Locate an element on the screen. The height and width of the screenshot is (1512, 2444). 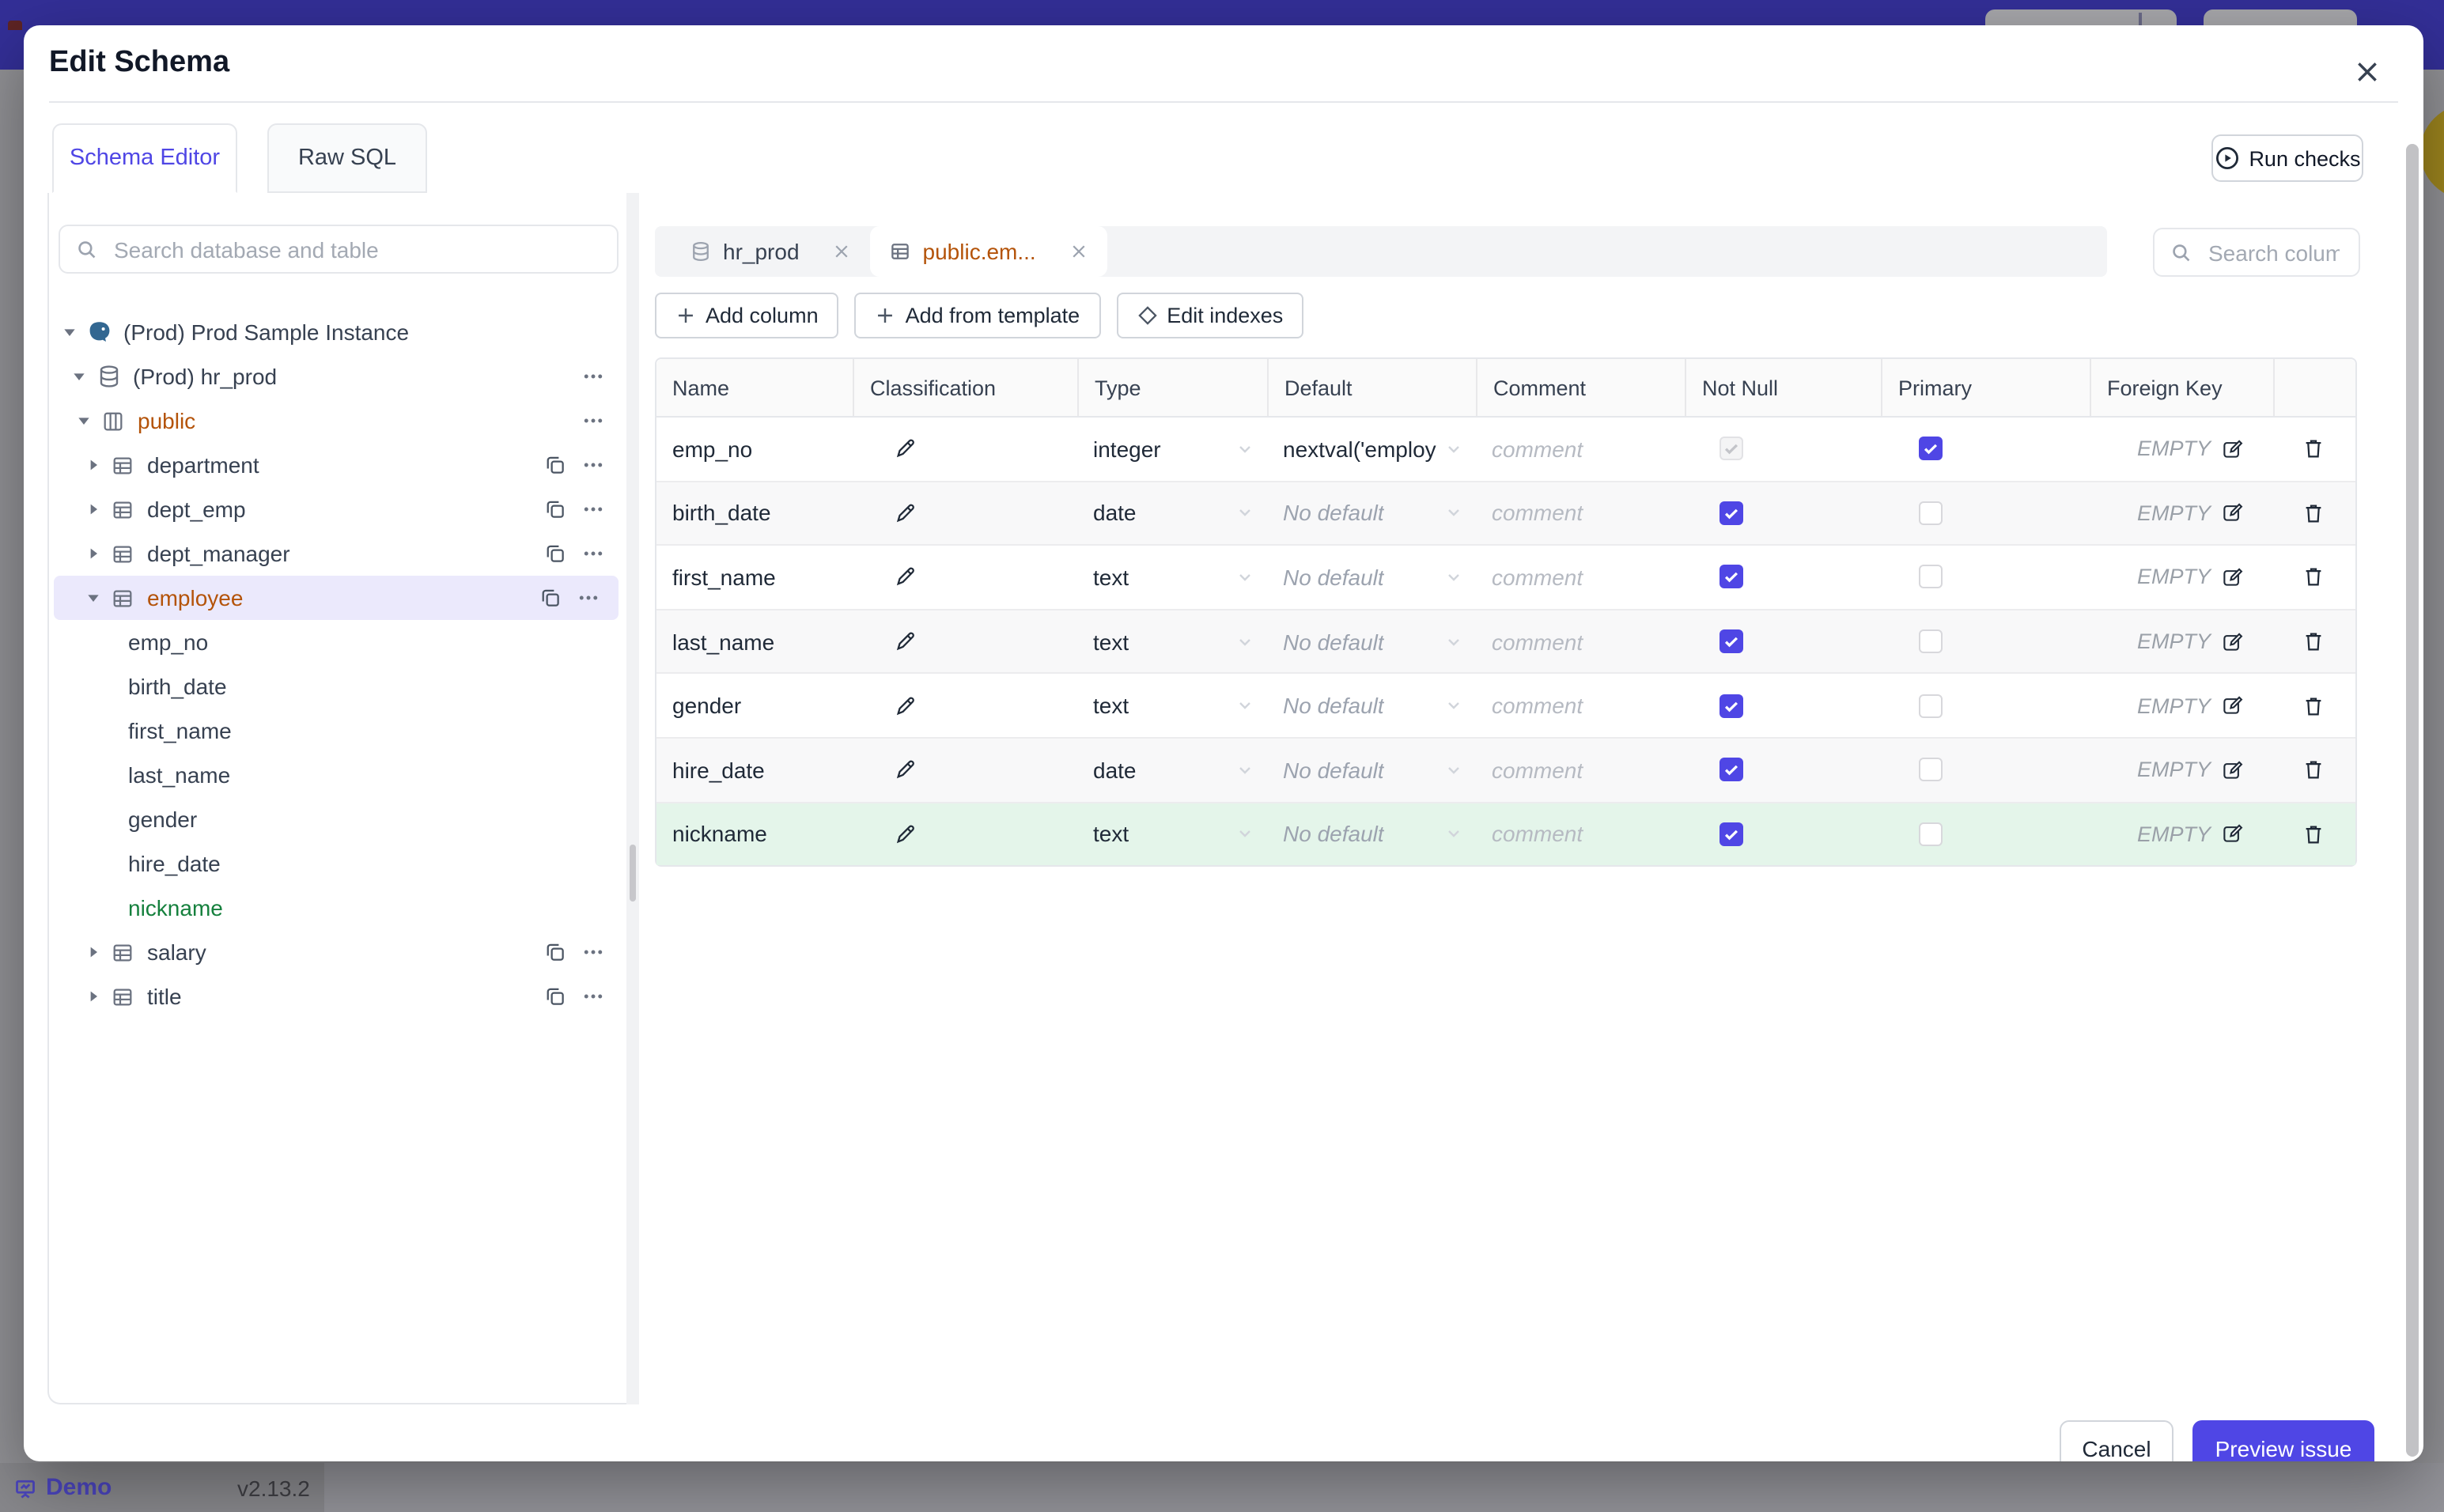
tree-item-table-title: title is located at coordinates (336, 996).